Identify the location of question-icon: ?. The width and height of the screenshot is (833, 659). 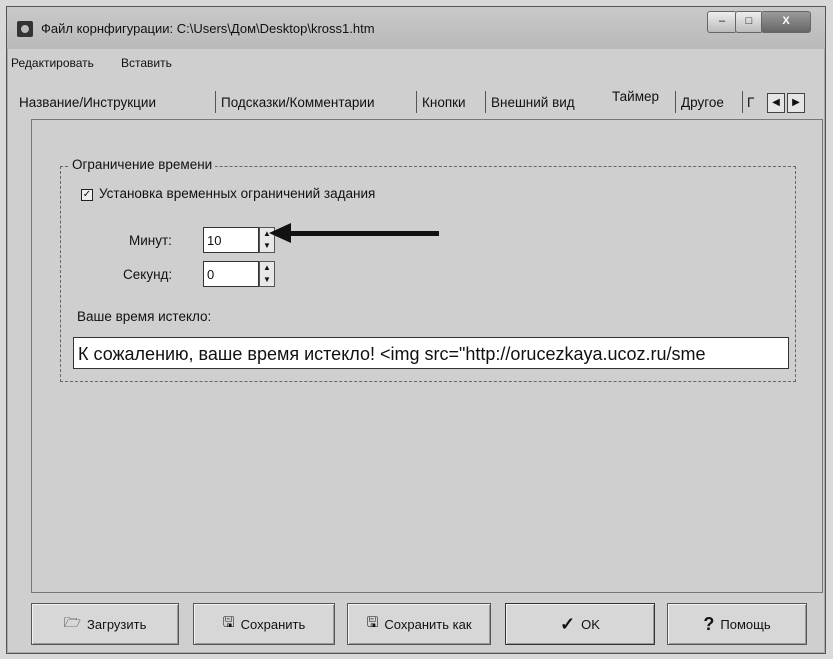
(709, 623).